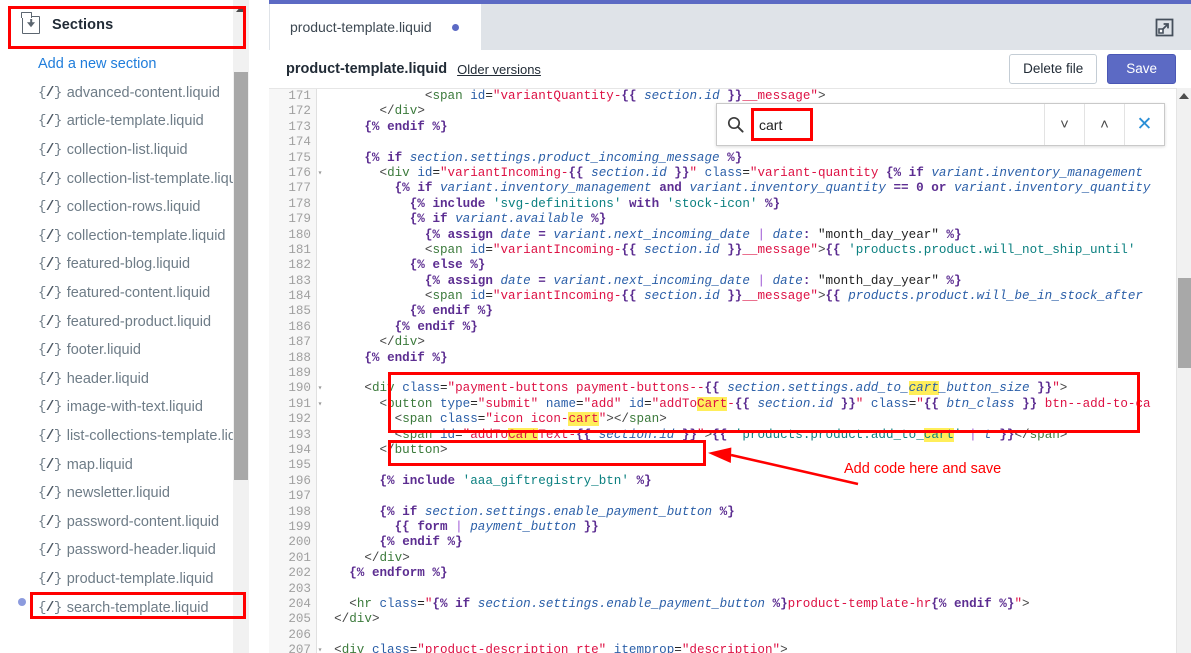 The image size is (1191, 653). Describe the element at coordinates (134, 407) in the screenshot. I see `sidebar-file-label: image-with-text.liquid` at that location.